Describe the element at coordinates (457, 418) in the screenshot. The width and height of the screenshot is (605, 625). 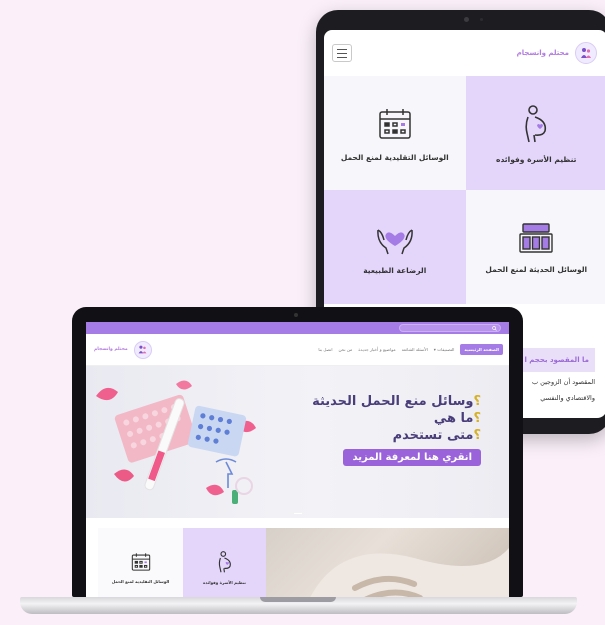
I see `hero-subline: ؟ما هي` at that location.